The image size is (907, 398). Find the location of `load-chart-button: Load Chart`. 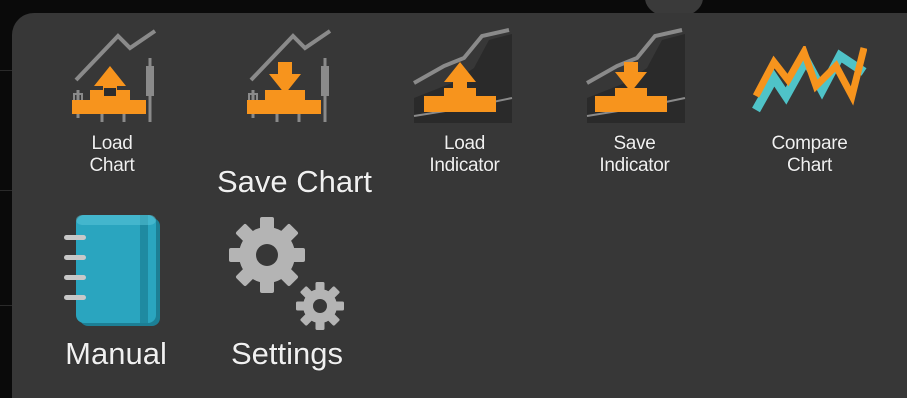

load-chart-button: Load Chart is located at coordinates (112, 113).